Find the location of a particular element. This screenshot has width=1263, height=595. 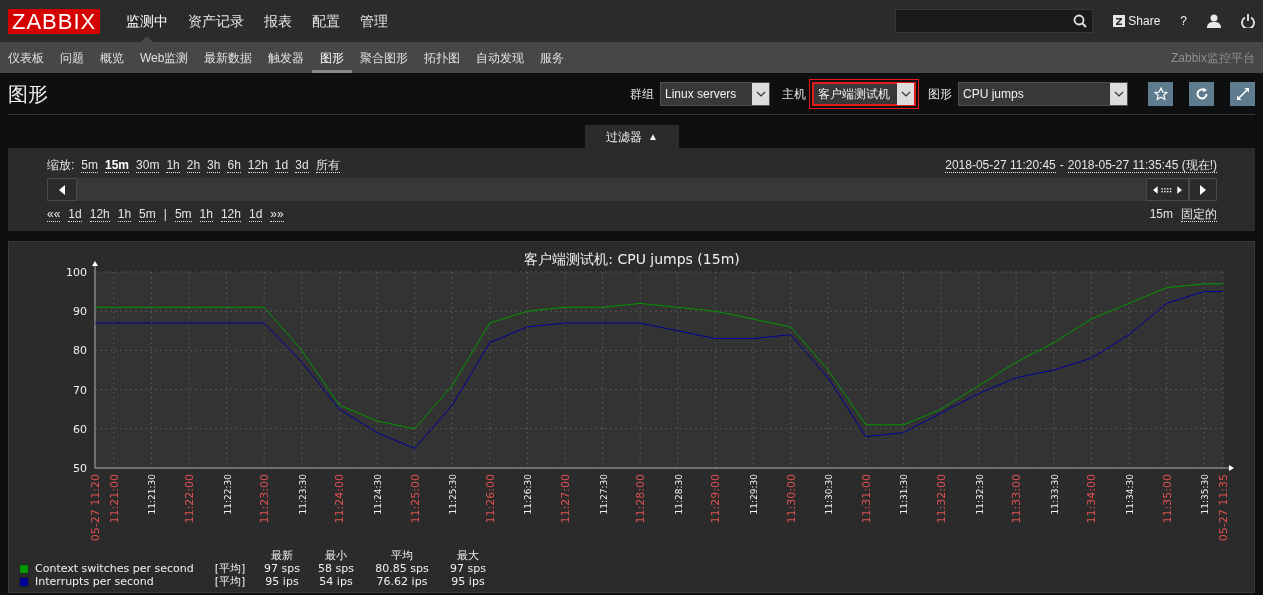

x-tick-label: 11:30:00 is located at coordinates (791, 499).